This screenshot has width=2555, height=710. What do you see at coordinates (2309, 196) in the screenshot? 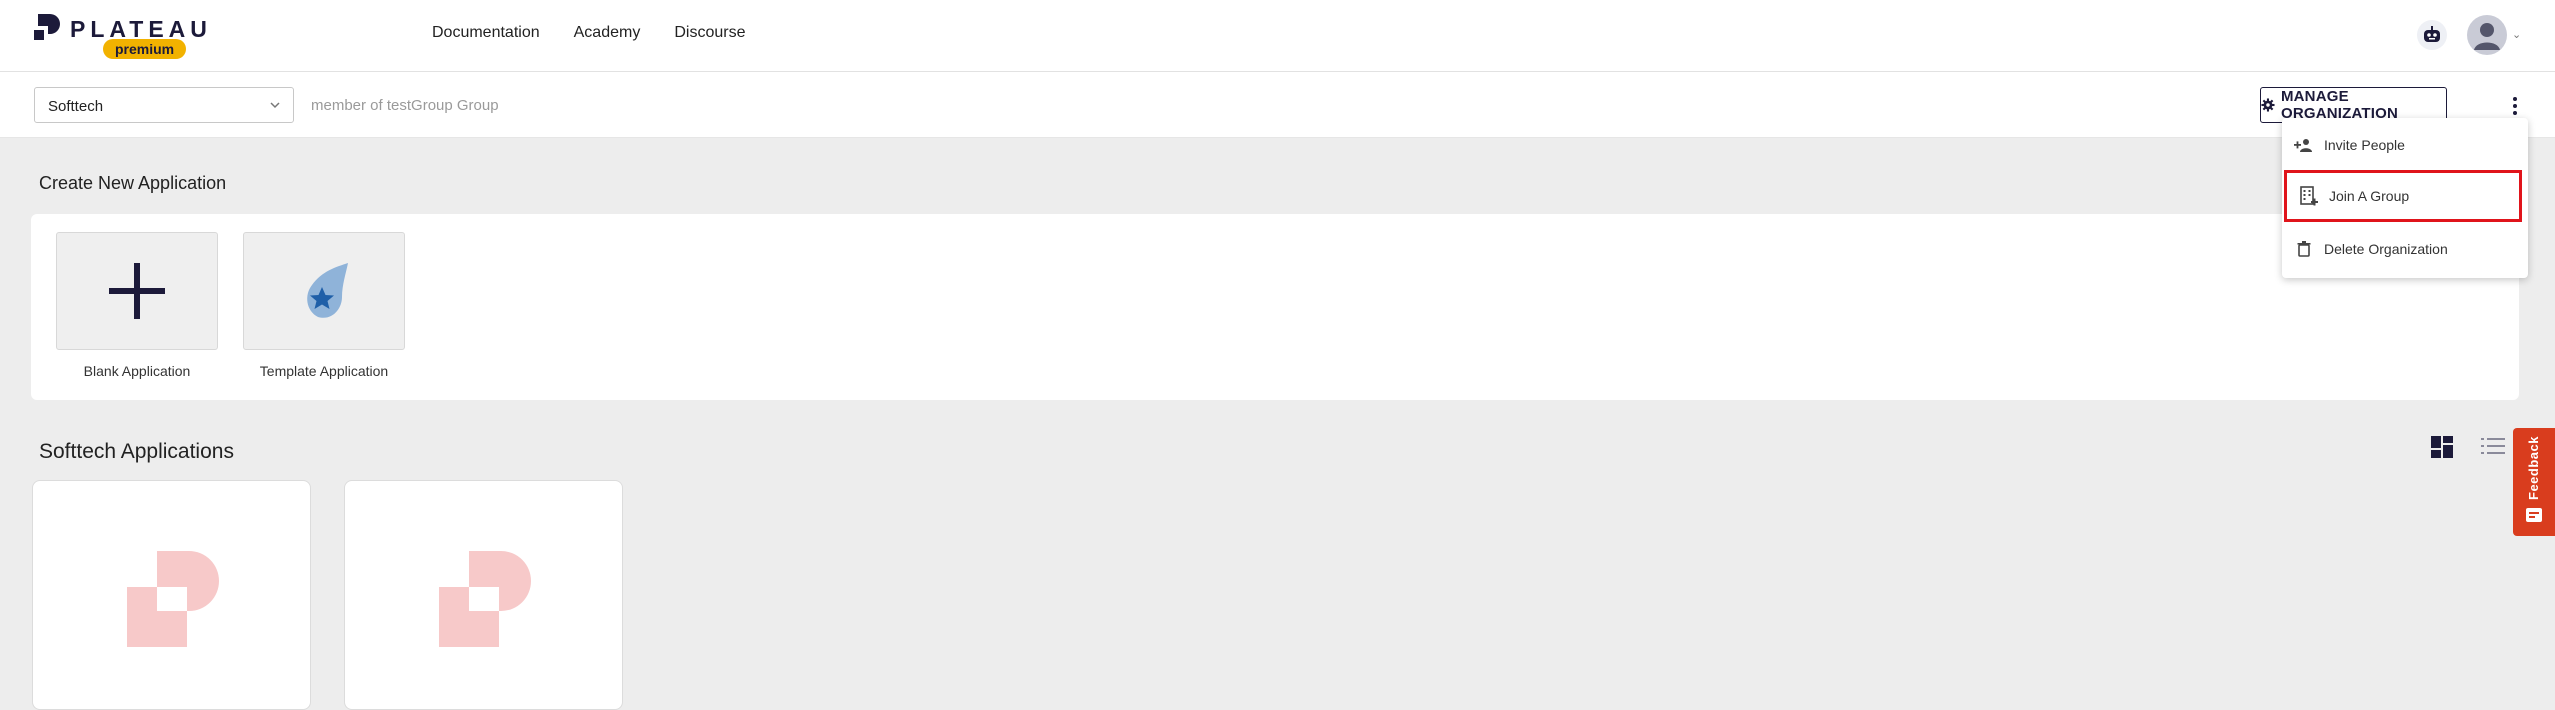
I see `building-add-icon` at bounding box center [2309, 196].